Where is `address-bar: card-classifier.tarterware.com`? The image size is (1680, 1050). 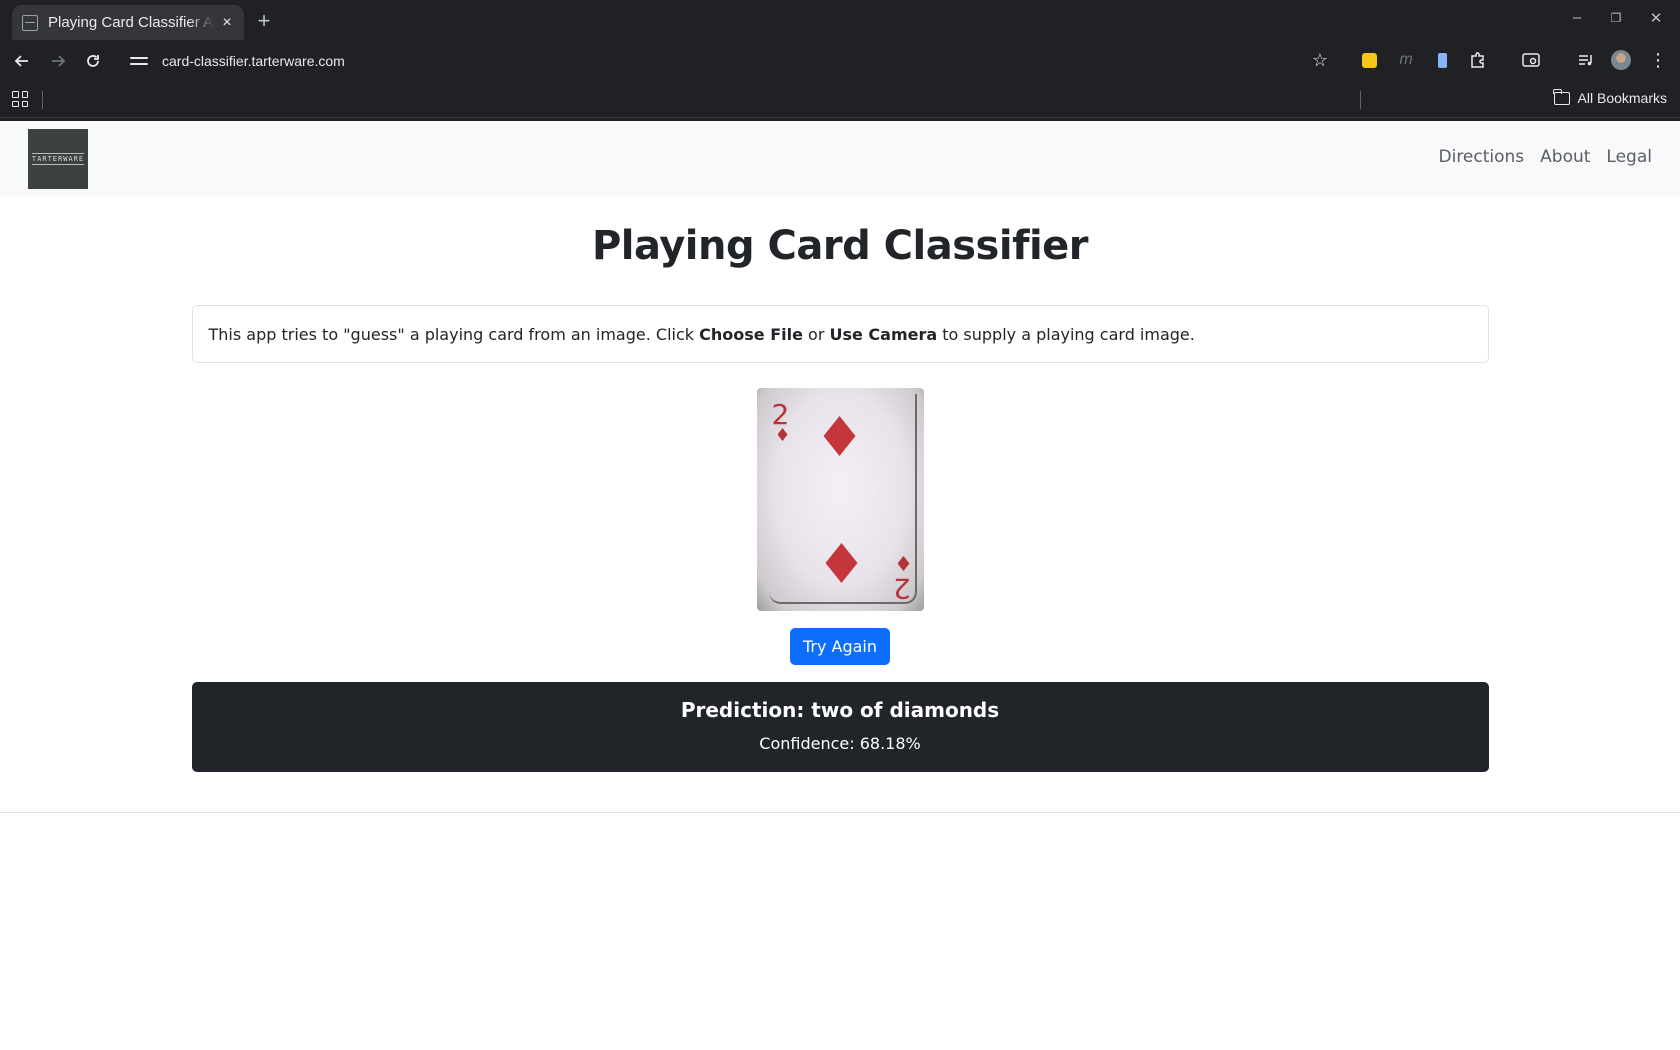
address-bar: card-classifier.tarterware.com is located at coordinates (730, 61).